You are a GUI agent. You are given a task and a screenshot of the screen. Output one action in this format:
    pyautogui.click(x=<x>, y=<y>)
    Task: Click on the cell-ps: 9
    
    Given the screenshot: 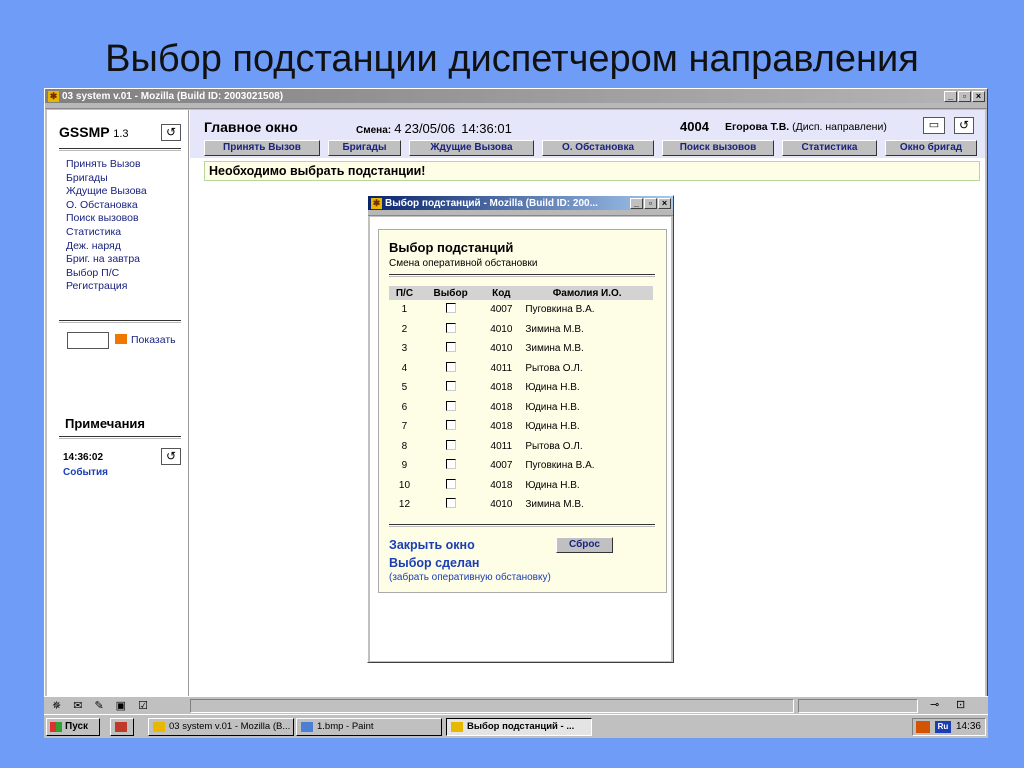 What is the action you would take?
    pyautogui.click(x=404, y=466)
    